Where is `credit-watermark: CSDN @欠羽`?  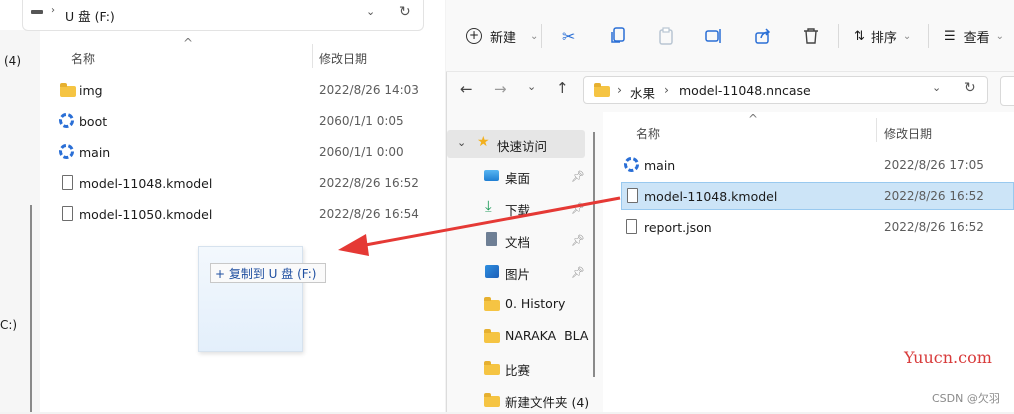 credit-watermark: CSDN @欠羽 is located at coordinates (966, 398).